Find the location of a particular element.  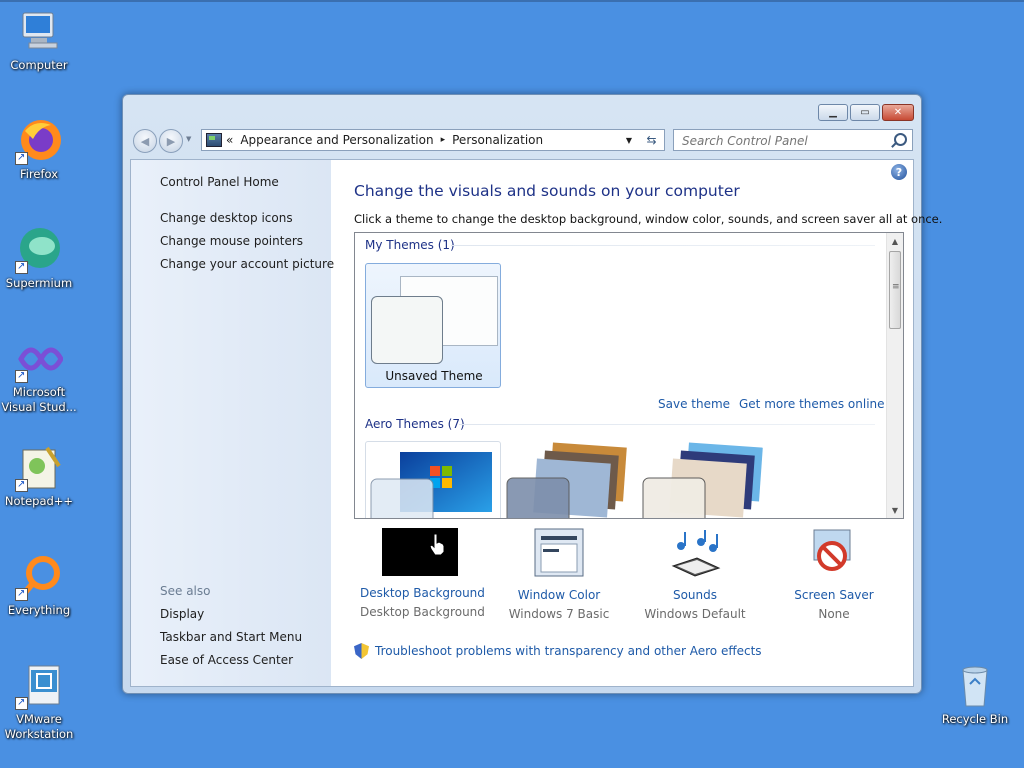

scroll-thumb is located at coordinates (895, 290).